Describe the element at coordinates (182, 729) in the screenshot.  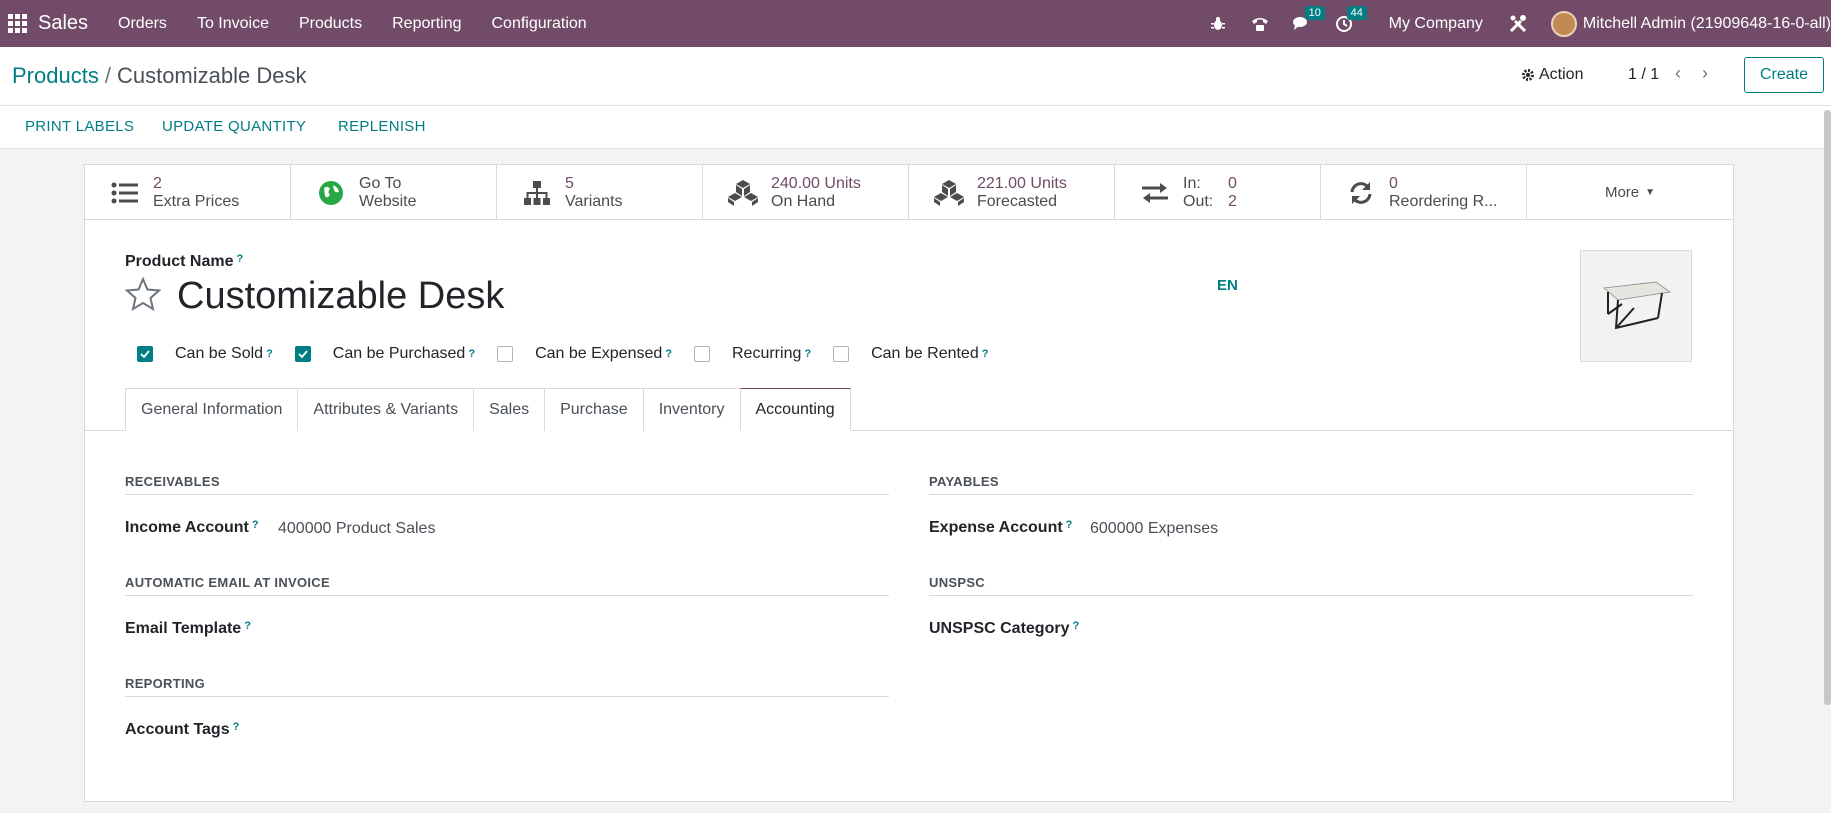
I see `account-tags-label: Account Tags?` at that location.